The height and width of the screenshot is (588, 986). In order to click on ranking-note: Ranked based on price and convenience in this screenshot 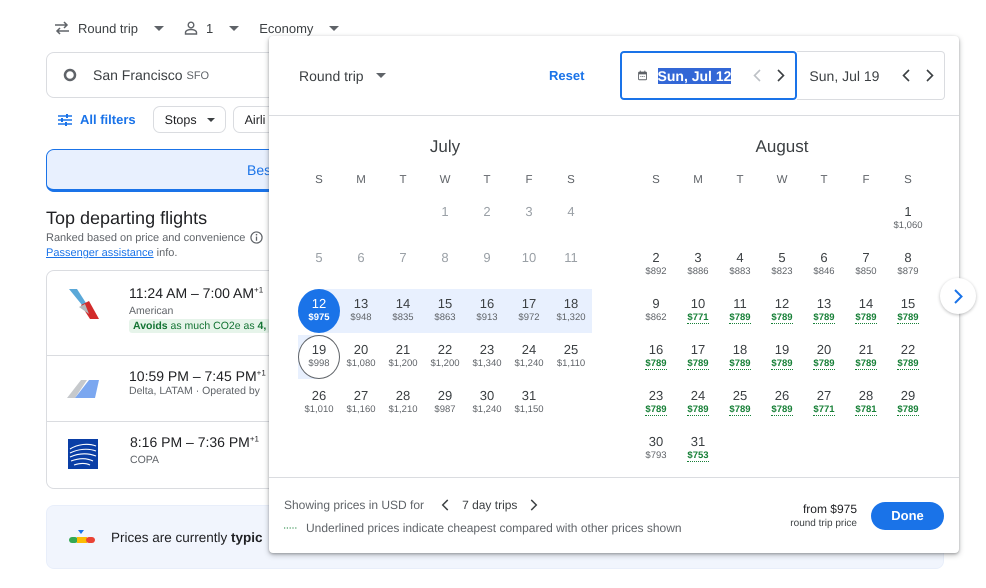, I will do `click(146, 238)`.